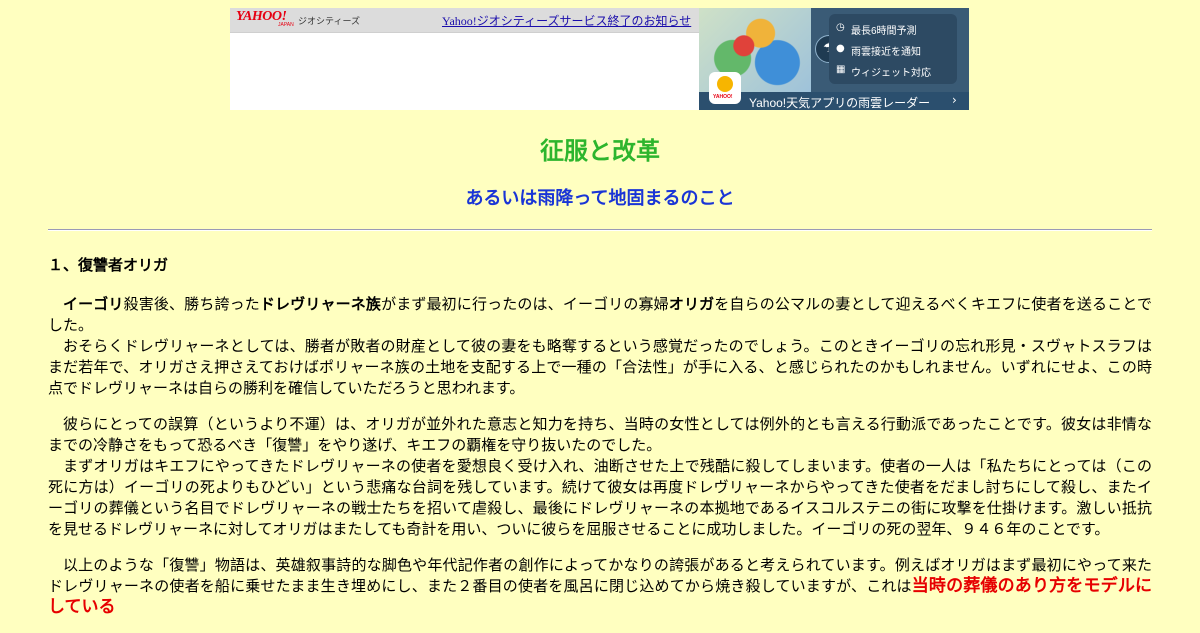 The height and width of the screenshot is (633, 1200). I want to click on ad-caption: Yahoo!天気アプリの雨雲レーダー, so click(840, 103).